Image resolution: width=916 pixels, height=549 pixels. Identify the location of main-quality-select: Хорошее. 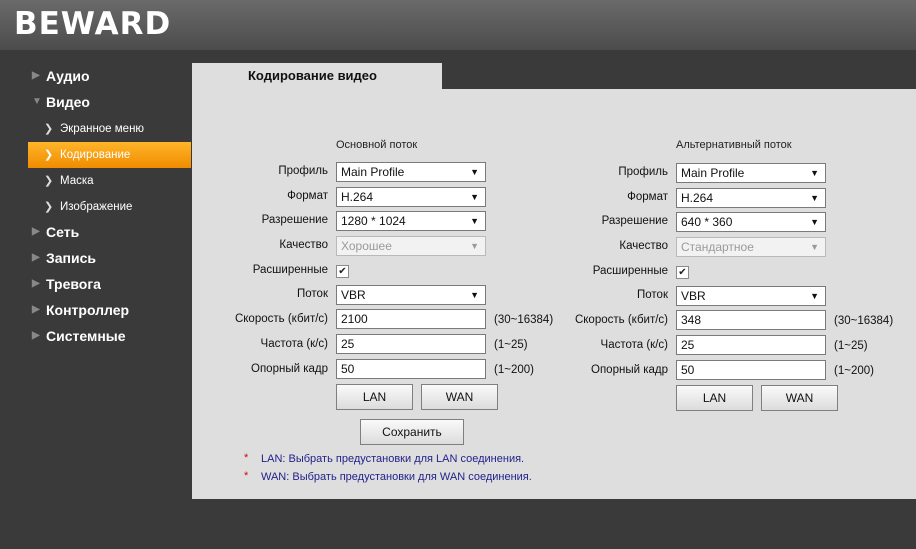
(411, 246).